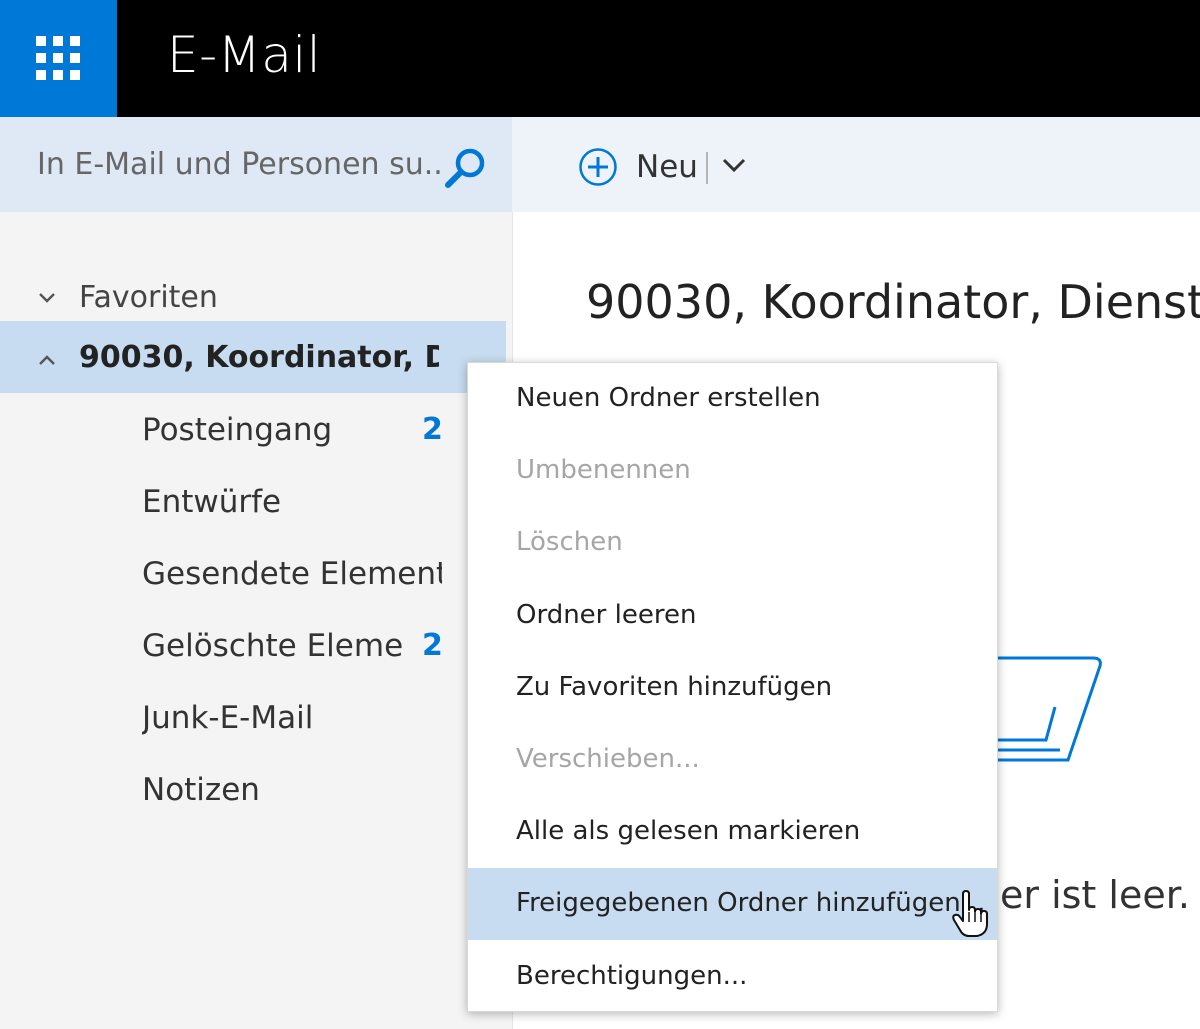  What do you see at coordinates (292, 574) in the screenshot?
I see `folder-label: Gesendete Elemente` at bounding box center [292, 574].